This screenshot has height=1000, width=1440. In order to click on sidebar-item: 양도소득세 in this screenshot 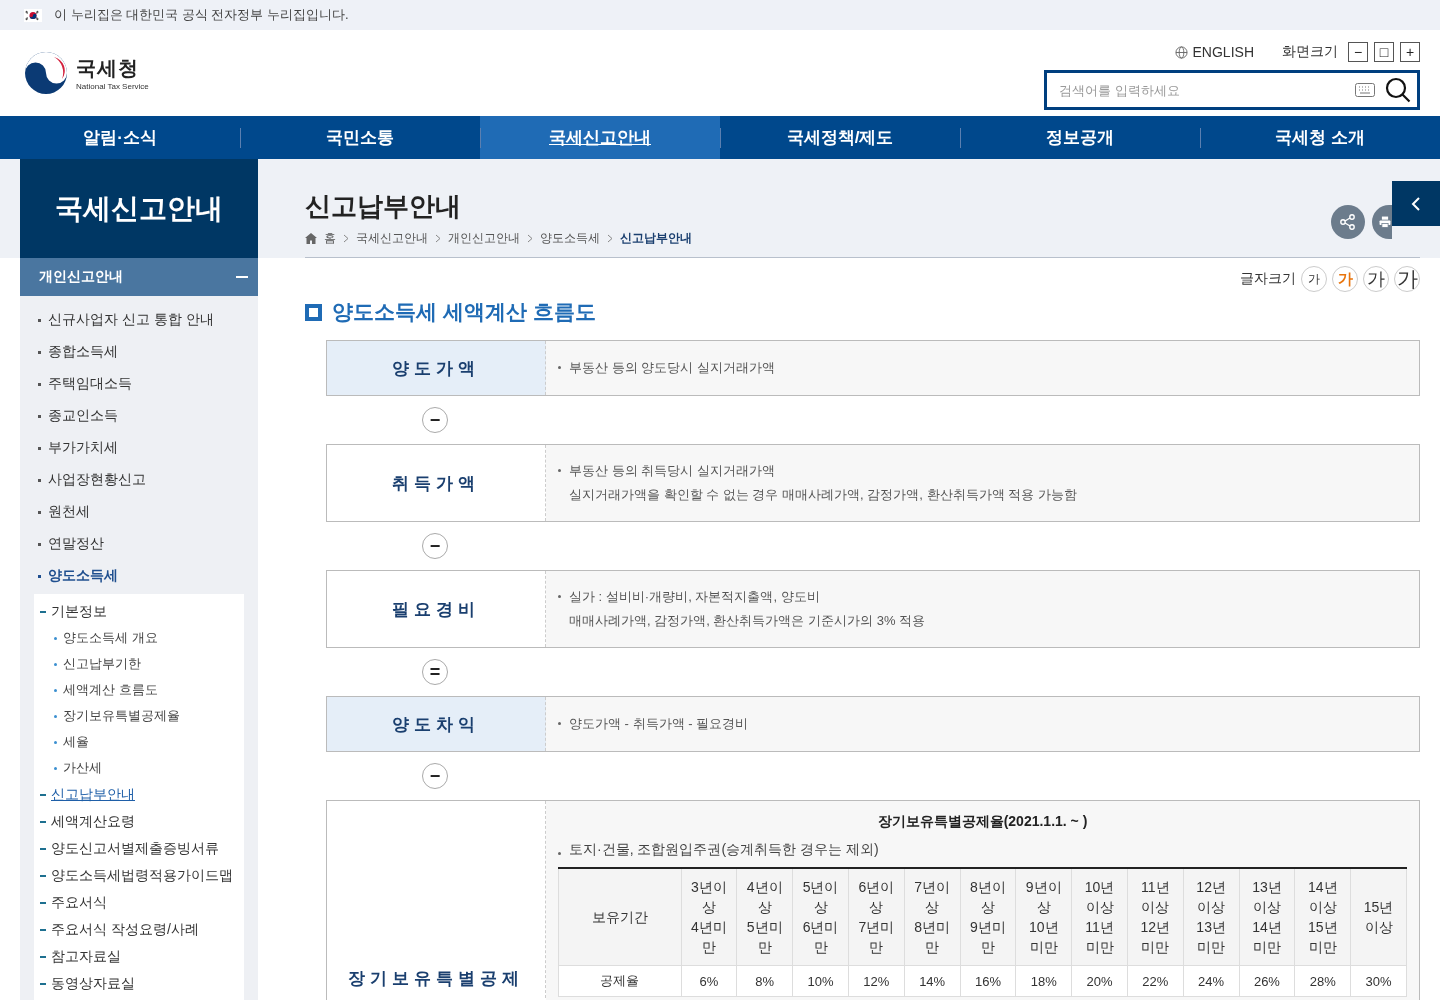, I will do `click(83, 576)`.